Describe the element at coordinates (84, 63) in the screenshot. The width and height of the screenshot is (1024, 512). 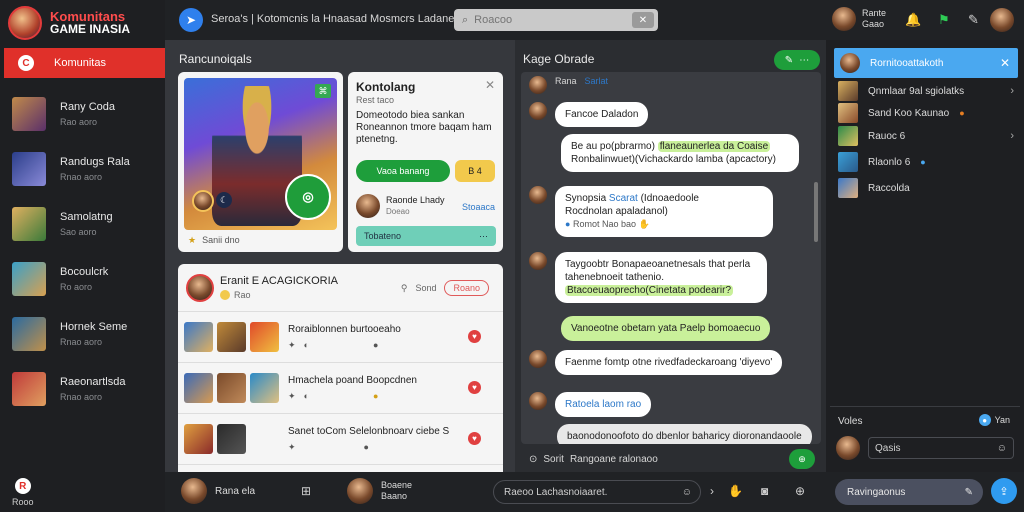
I see `sidebar-item-active: C Komunitas` at that location.